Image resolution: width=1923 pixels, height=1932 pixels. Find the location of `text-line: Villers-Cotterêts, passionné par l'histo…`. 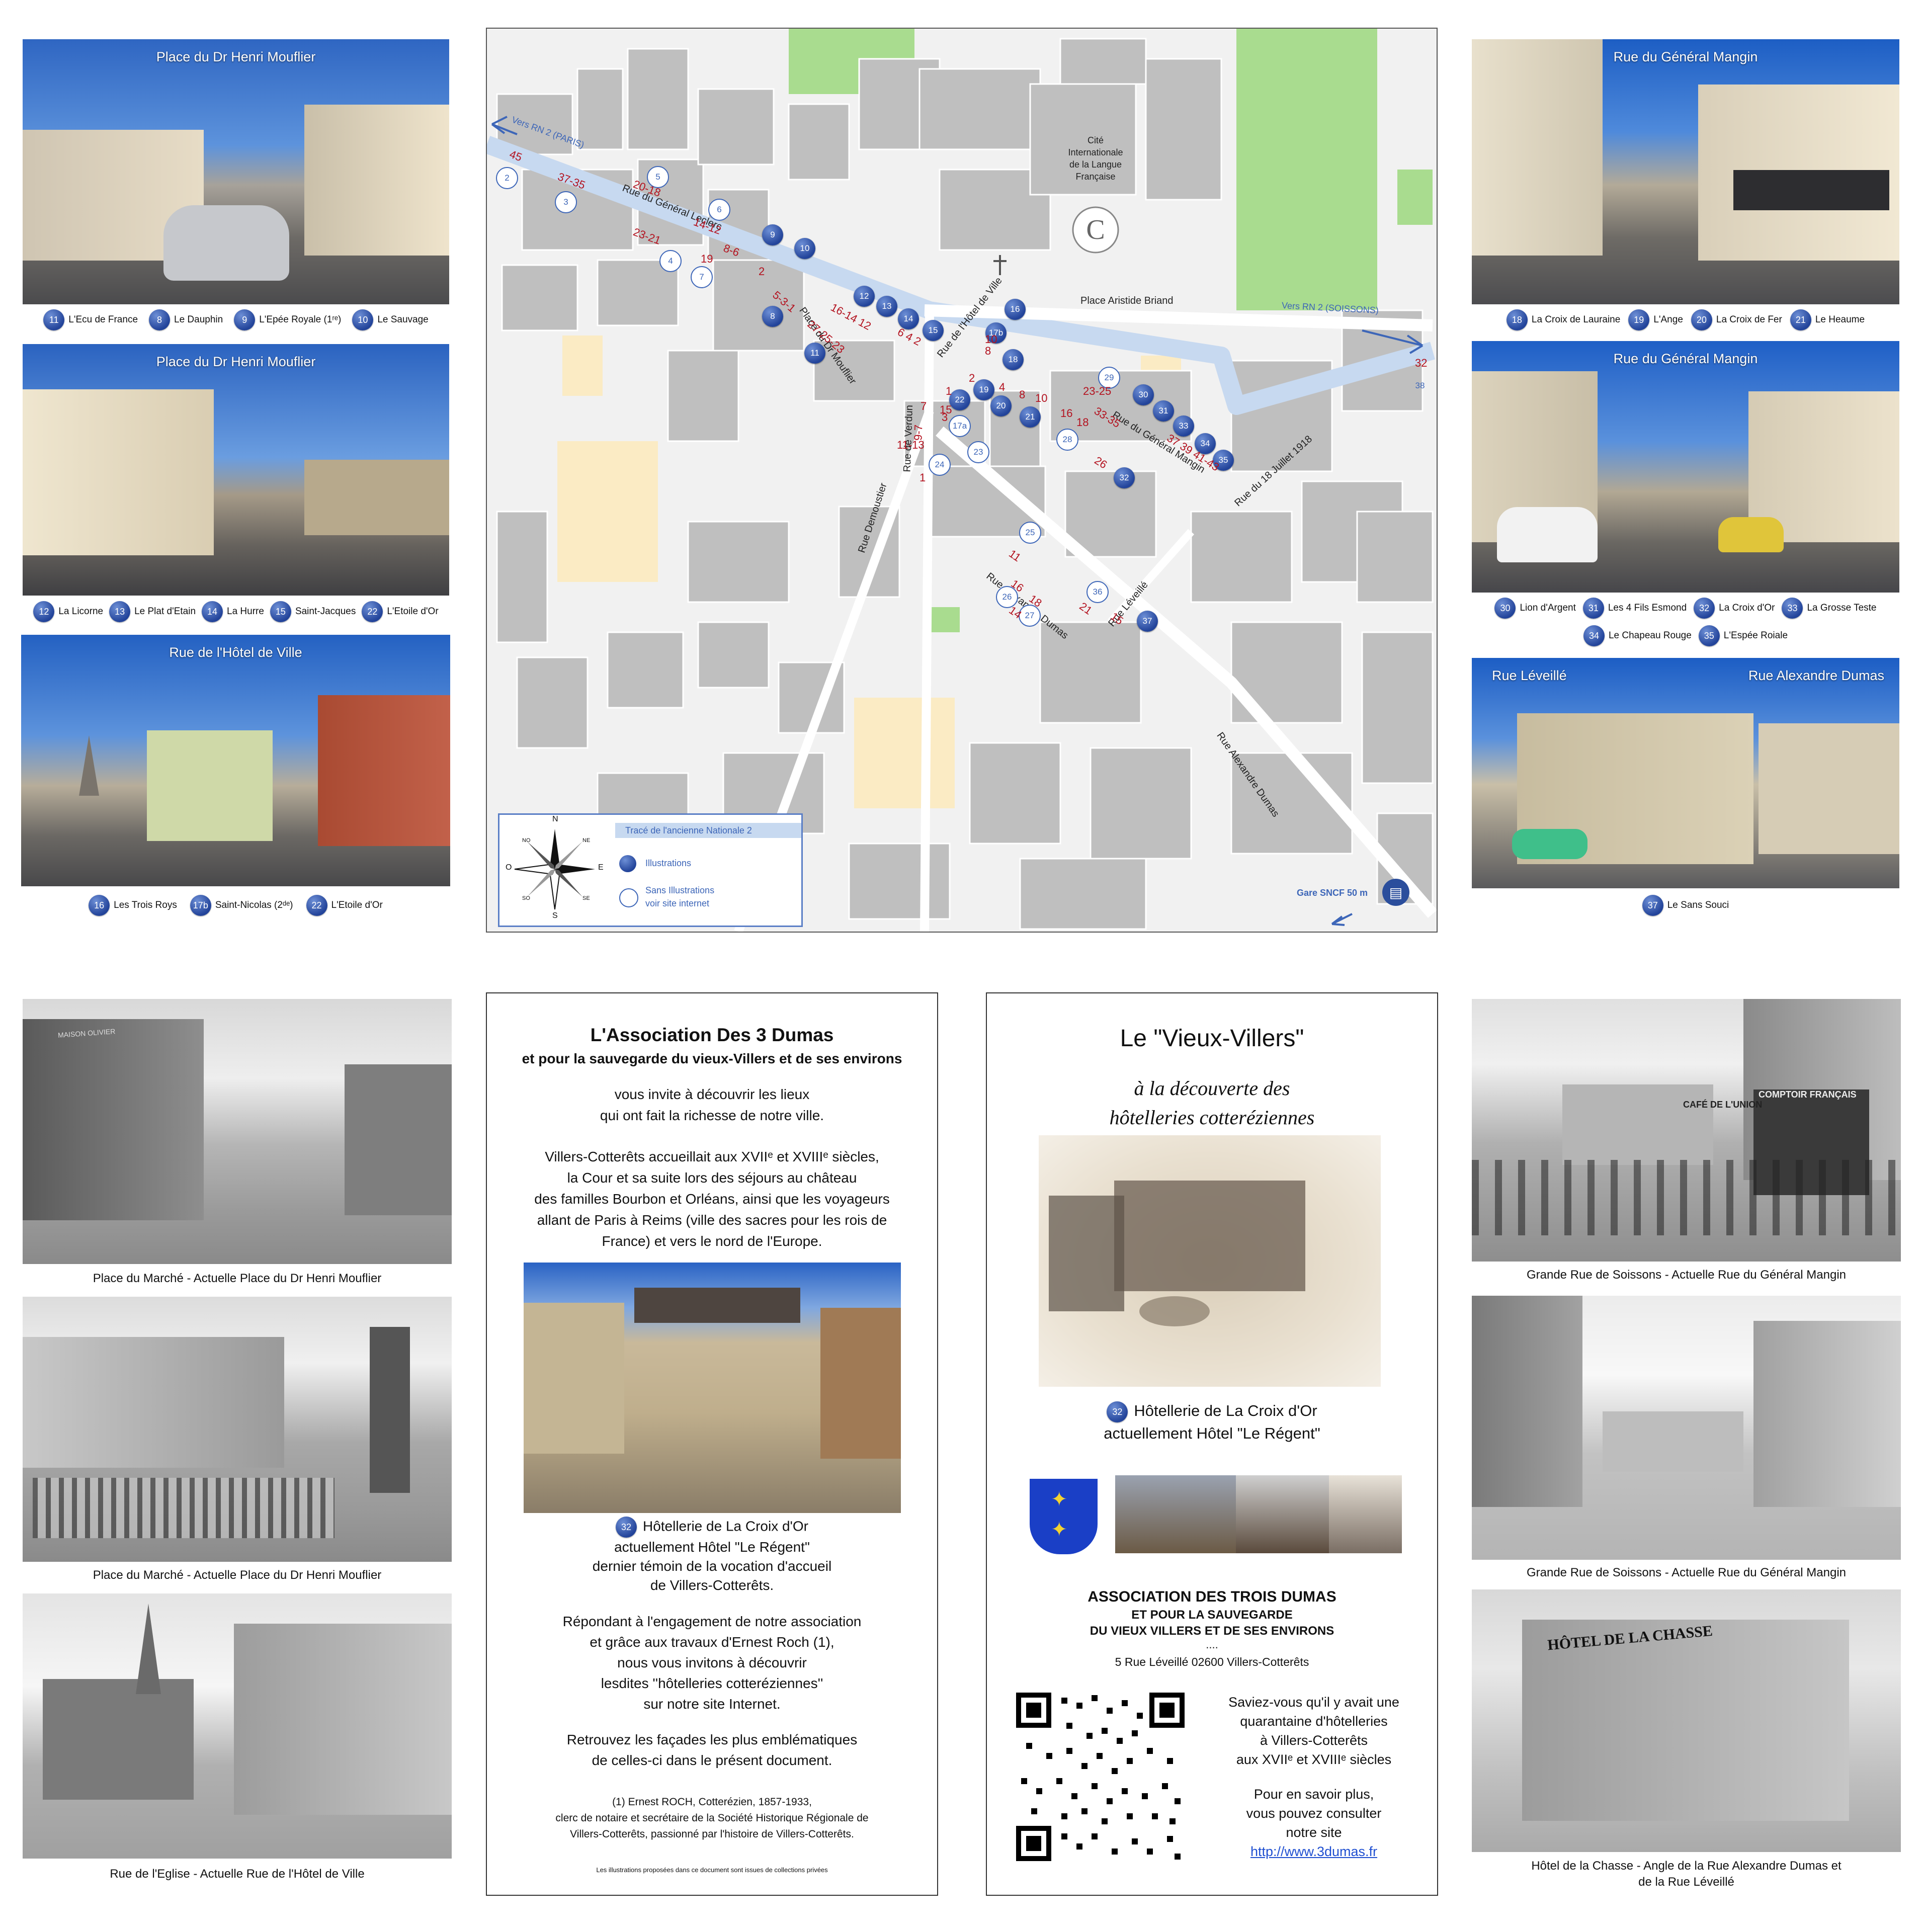

text-line: Villers-Cotterêts, passionné par l'histo… is located at coordinates (712, 1834).